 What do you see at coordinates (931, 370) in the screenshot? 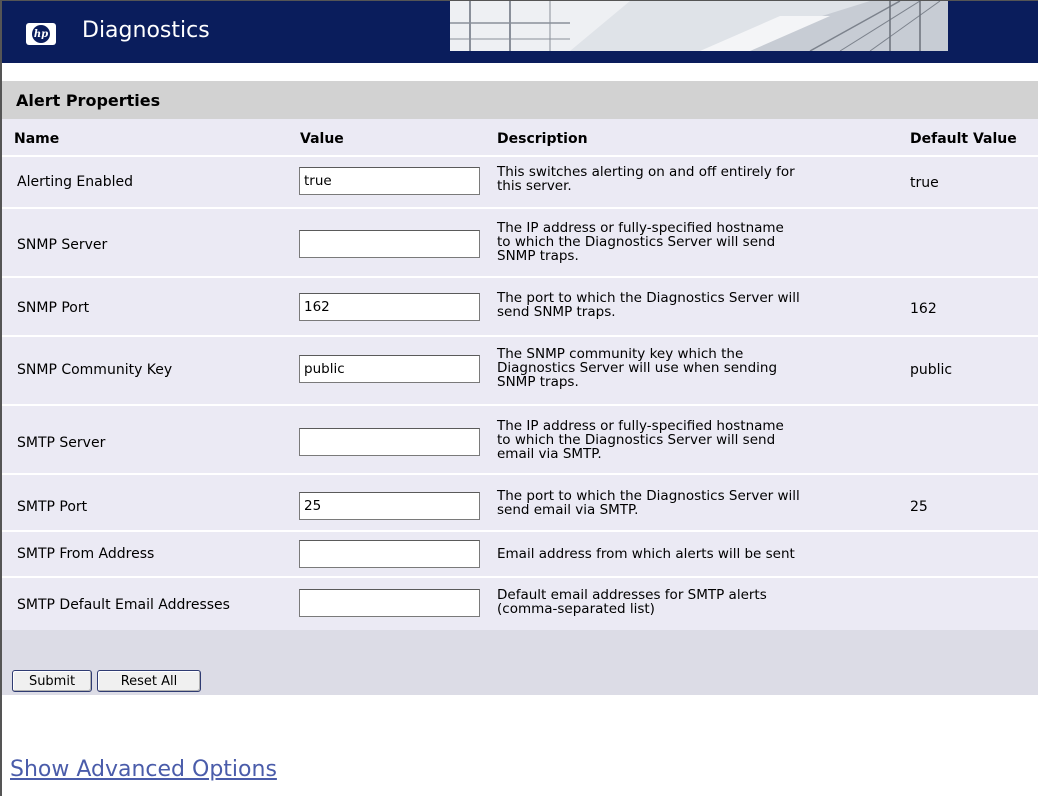
I see `property-default: public` at bounding box center [931, 370].